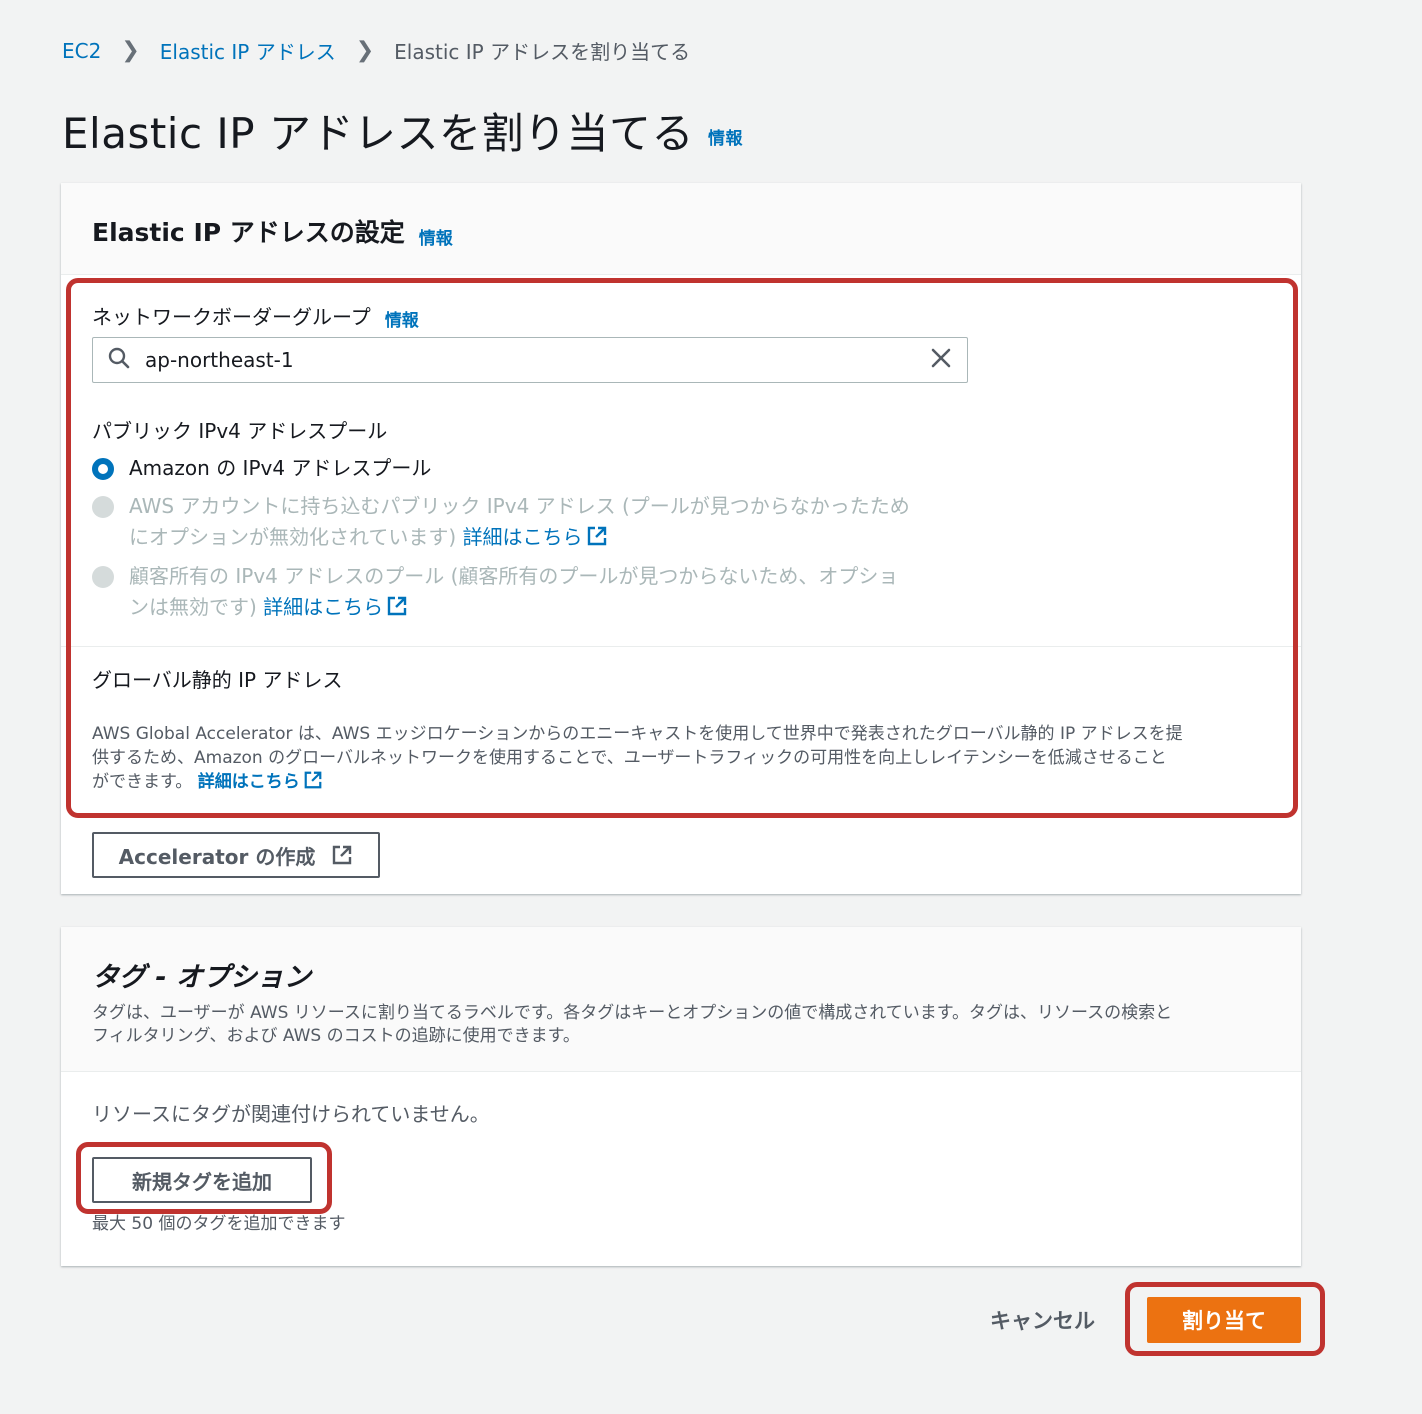 The width and height of the screenshot is (1422, 1414). What do you see at coordinates (293, 537) in the screenshot?
I see `radio-byoip-line2: にオプションが無効化されています)` at bounding box center [293, 537].